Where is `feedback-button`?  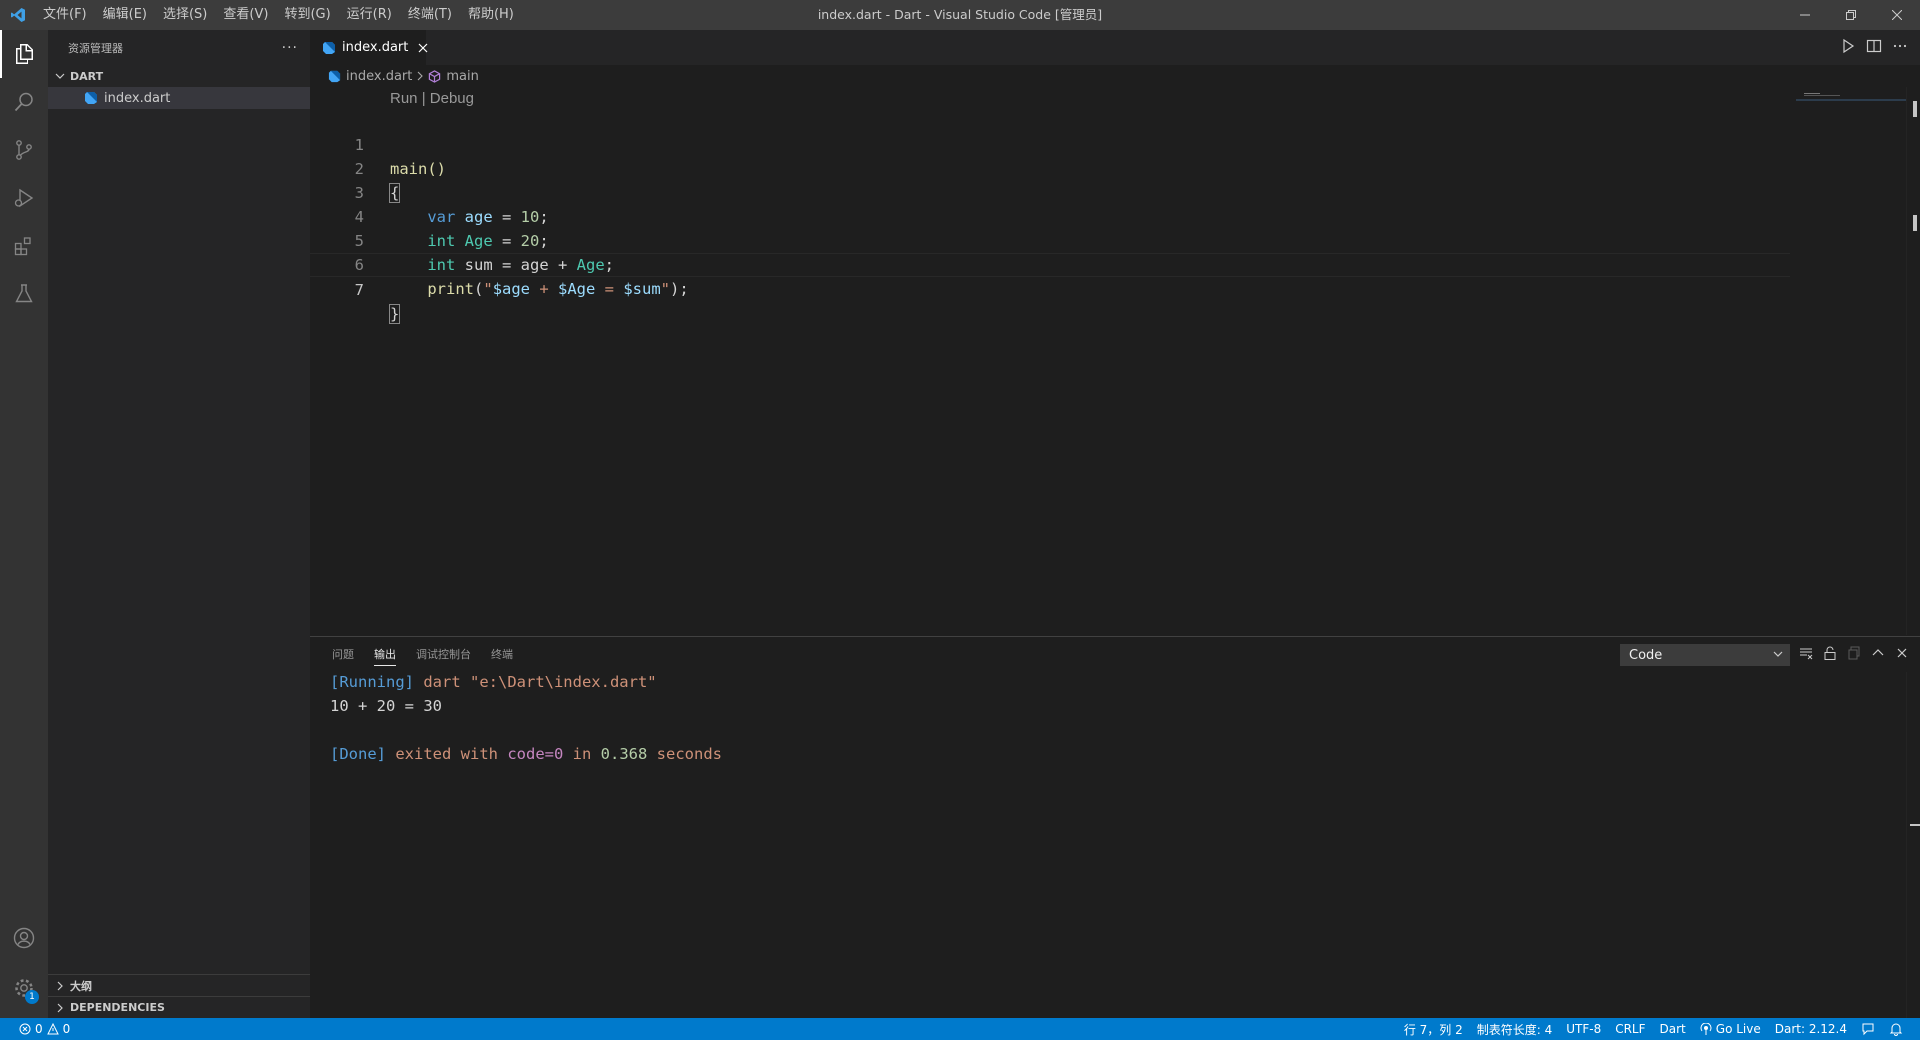
feedback-button is located at coordinates (1868, 1029).